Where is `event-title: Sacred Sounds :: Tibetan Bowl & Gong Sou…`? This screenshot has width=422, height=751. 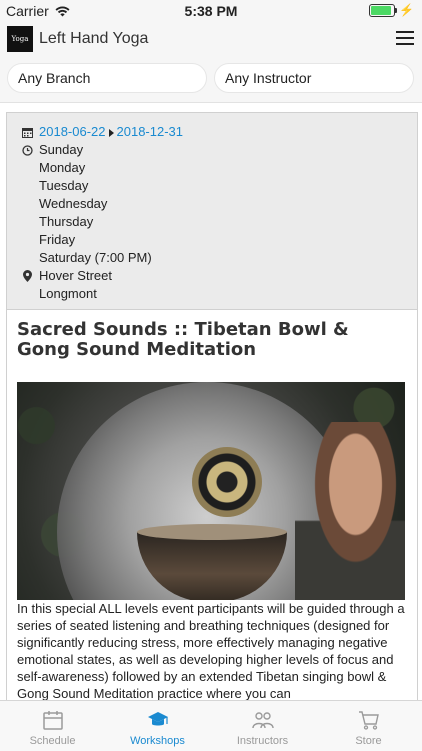 event-title: Sacred Sounds :: Tibetan Bowl & Gong Sou… is located at coordinates (183, 339).